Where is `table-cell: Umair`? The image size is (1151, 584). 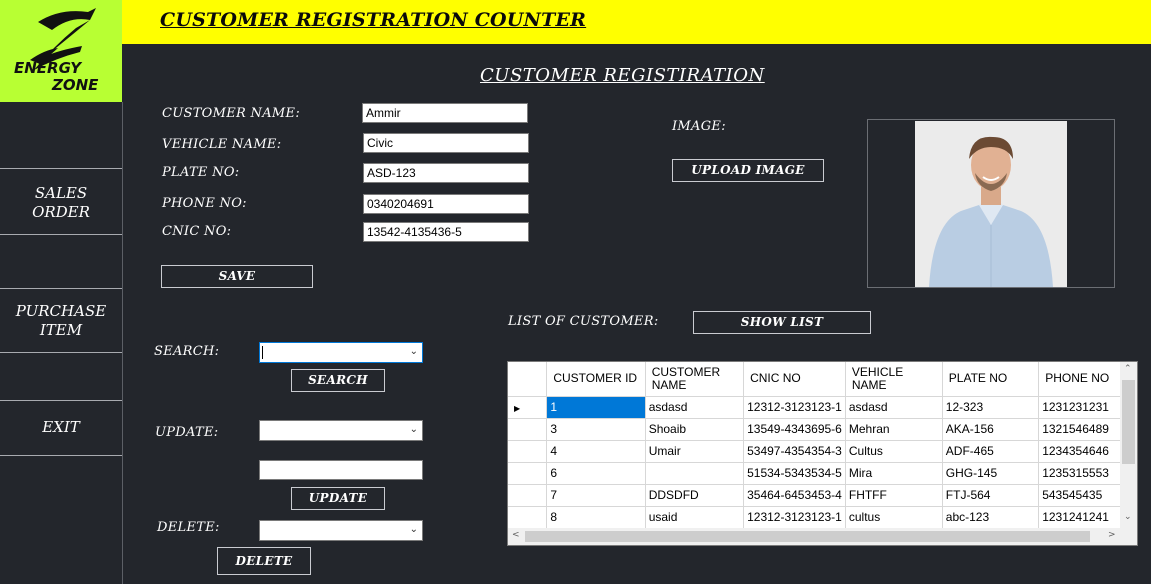
table-cell: Umair is located at coordinates (695, 451).